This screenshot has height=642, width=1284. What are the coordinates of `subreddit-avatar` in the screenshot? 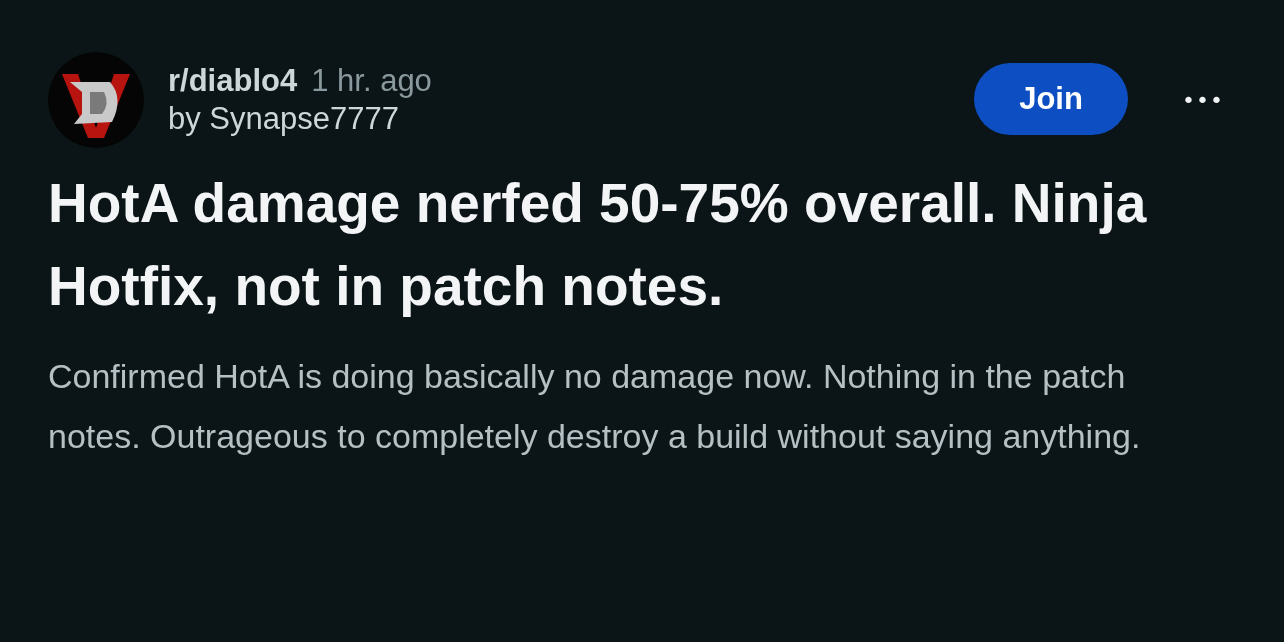 It's located at (96, 100).